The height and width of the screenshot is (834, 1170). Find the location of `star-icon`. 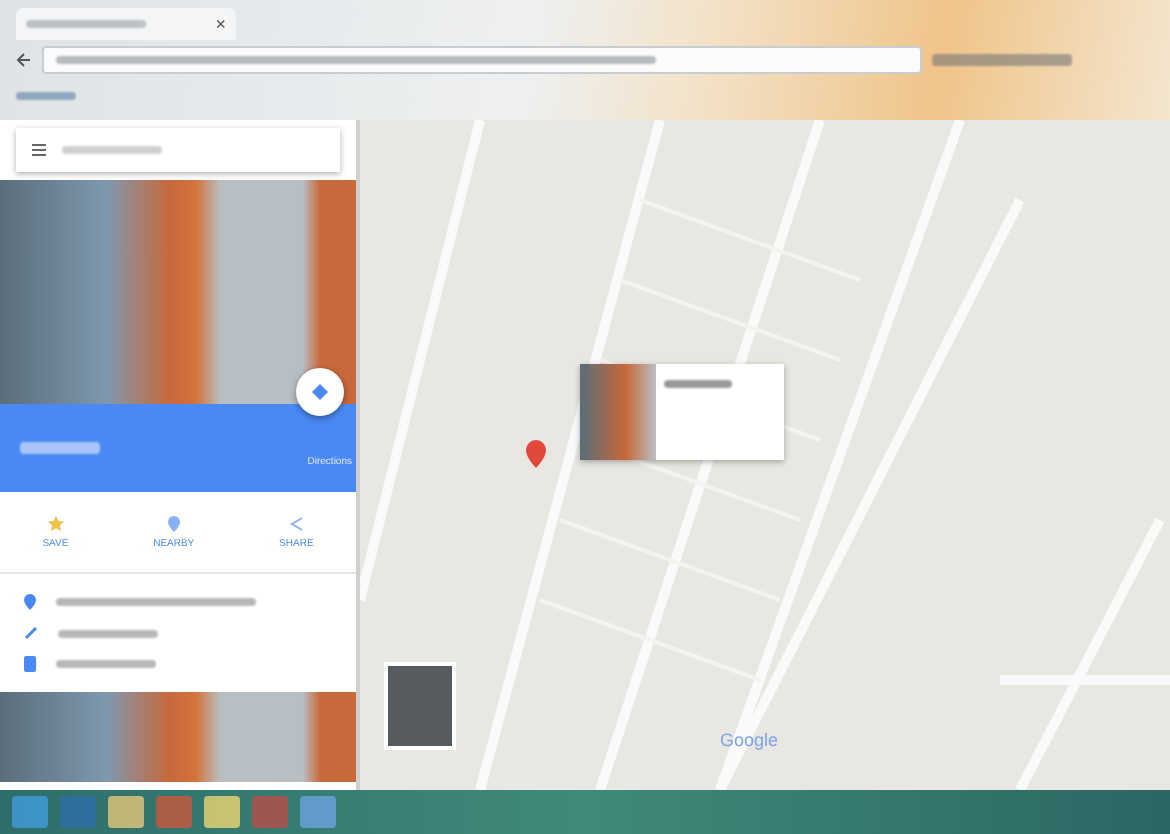

star-icon is located at coordinates (55, 523).